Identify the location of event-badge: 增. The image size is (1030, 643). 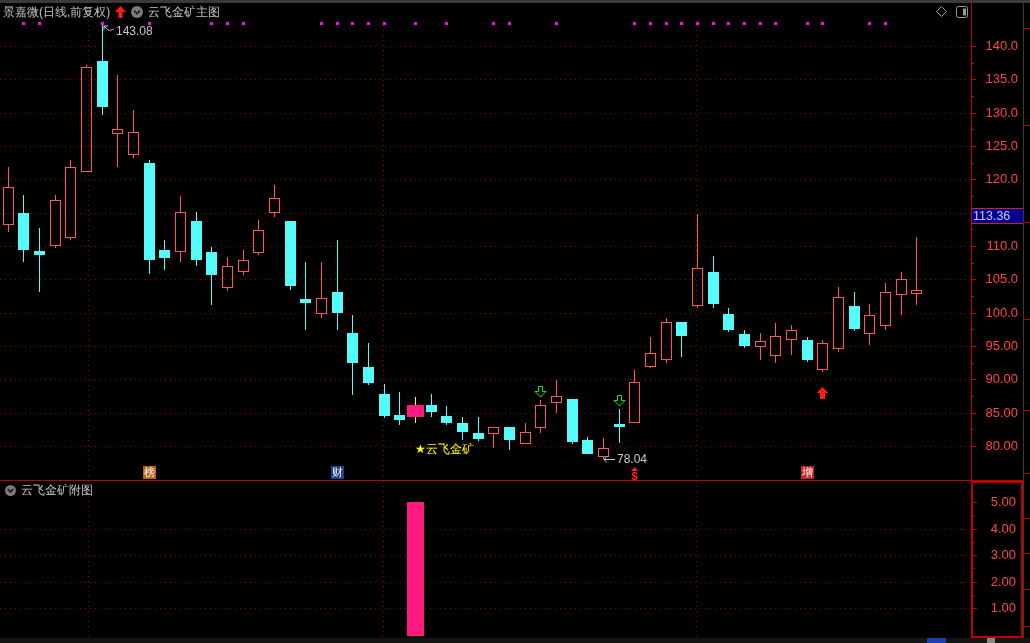
(807, 472).